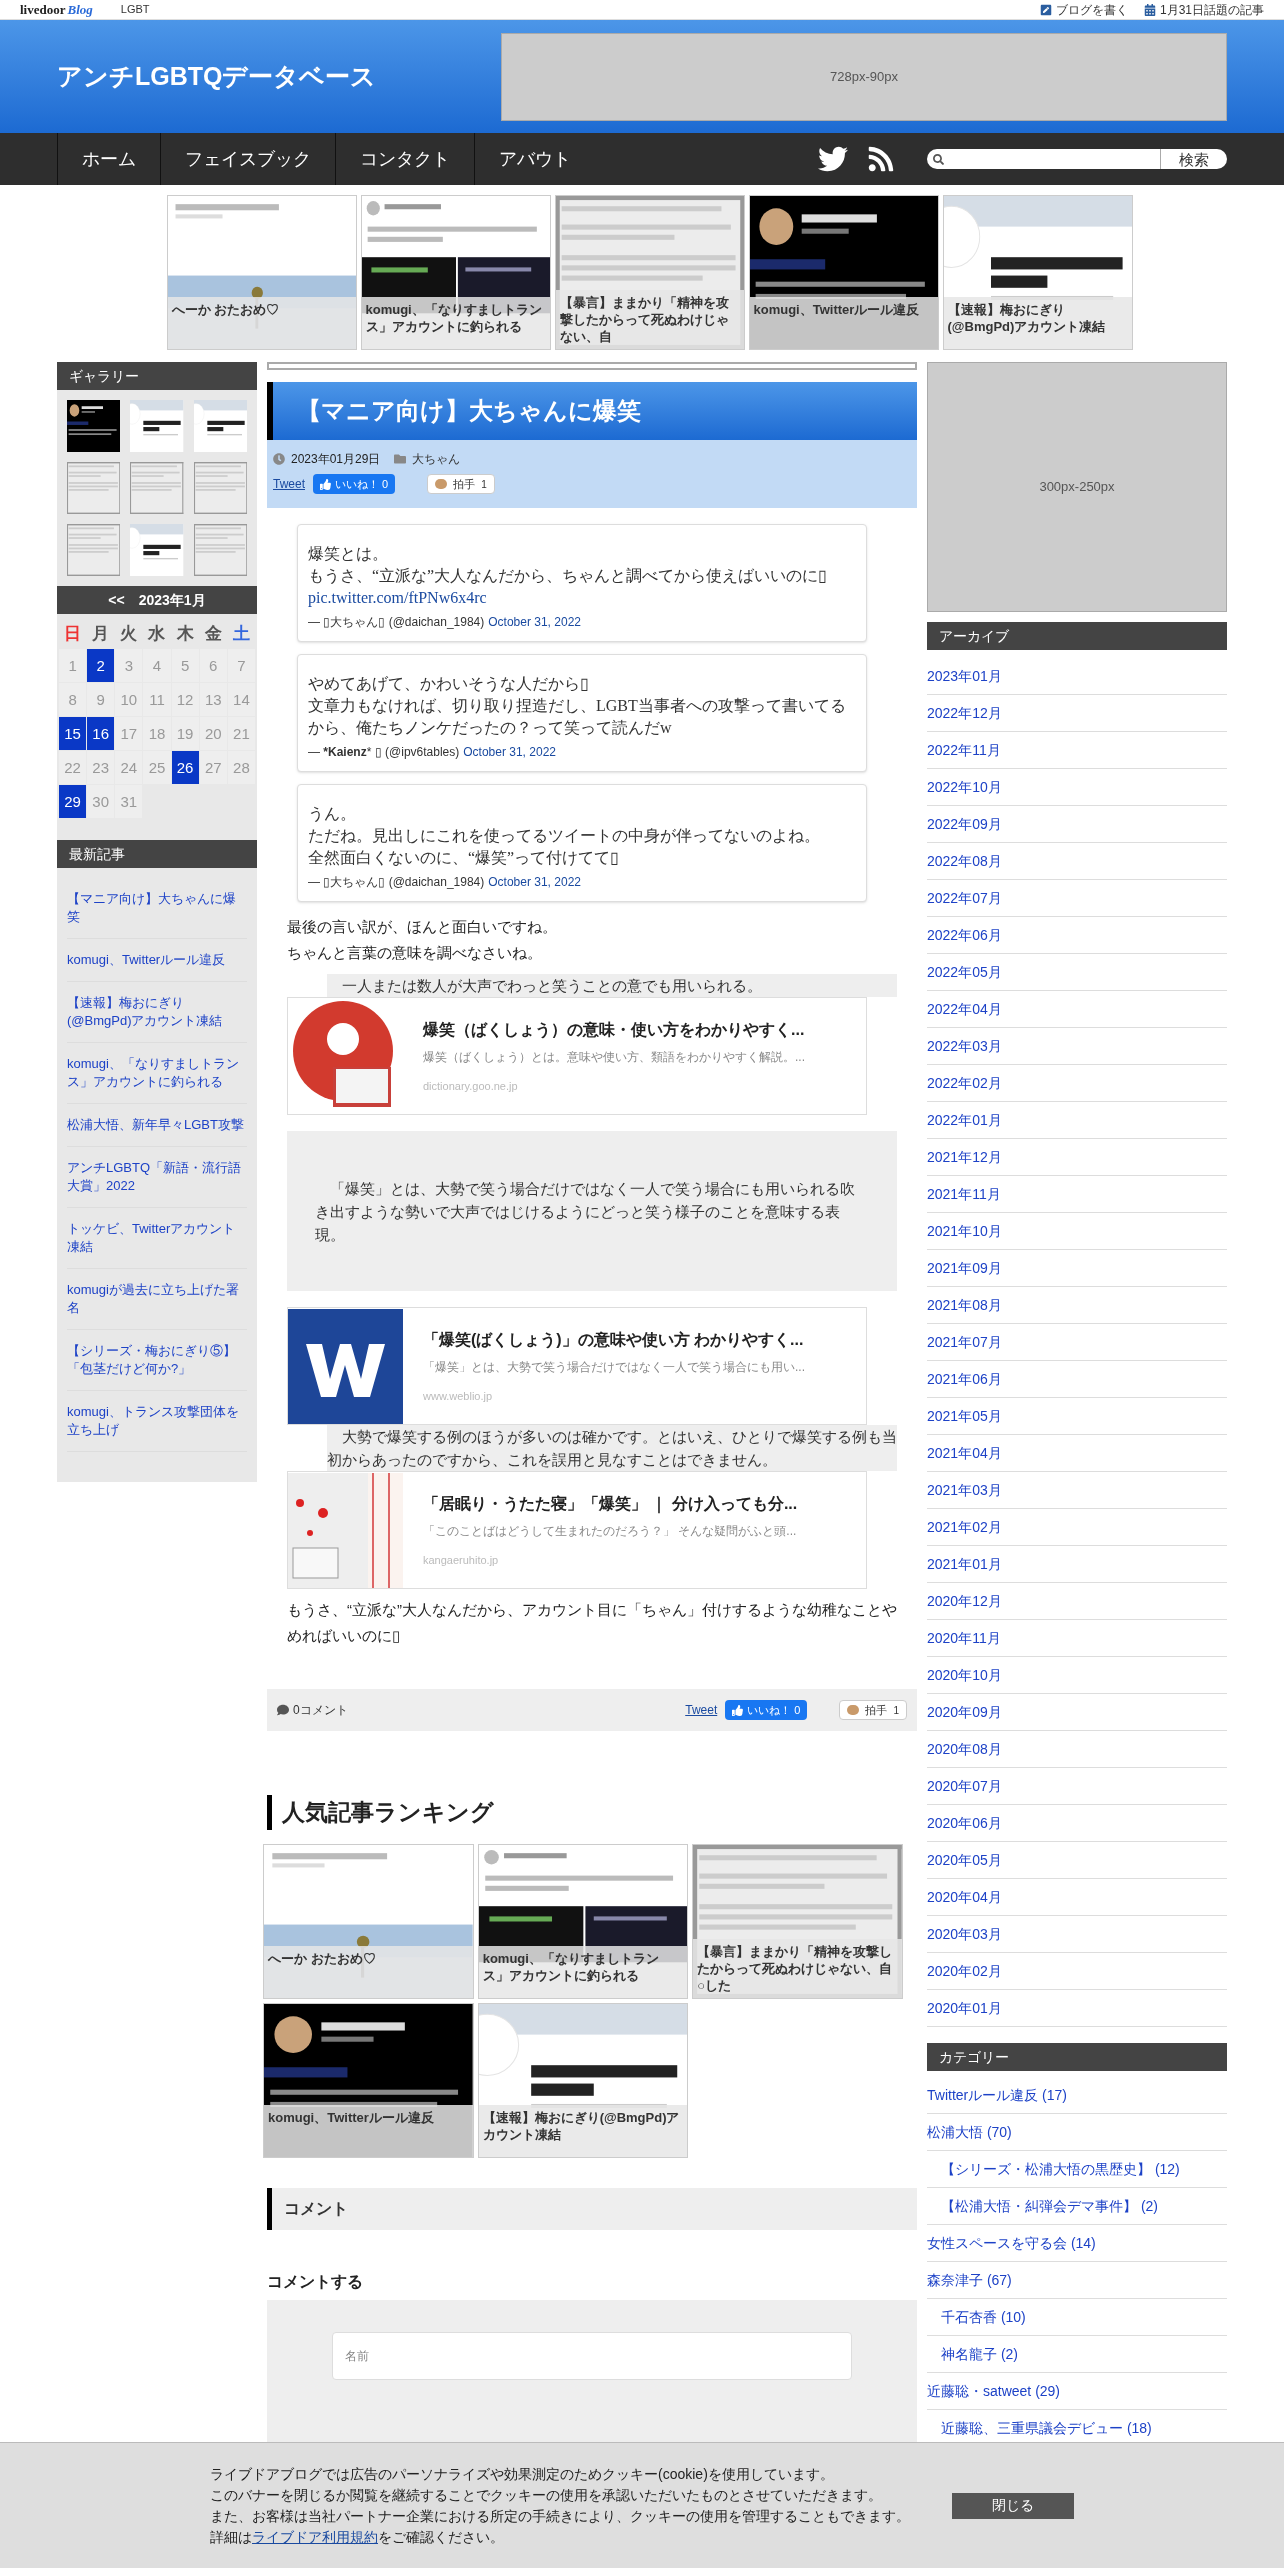 This screenshot has height=2568, width=1284. What do you see at coordinates (649, 272) in the screenshot?
I see `article-thumbnail: 【暴言】ままかり「精神を攻撃したからって死ぬわけじゃない、自` at bounding box center [649, 272].